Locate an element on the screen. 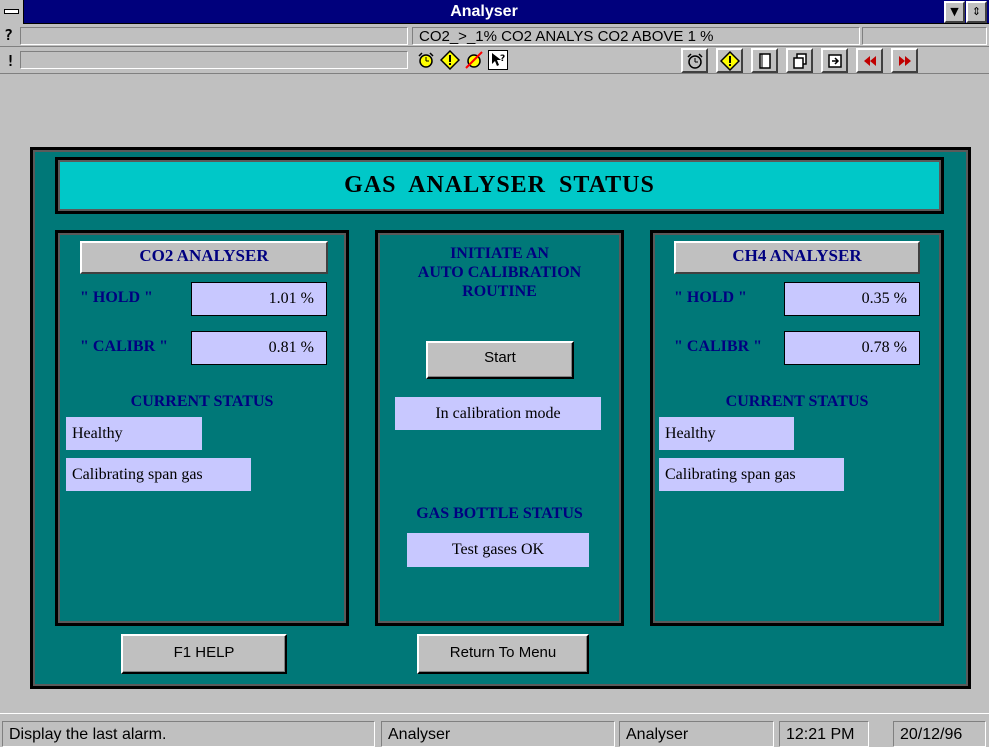 This screenshot has width=989, height=747. restore-button: ⇕ is located at coordinates (976, 12).